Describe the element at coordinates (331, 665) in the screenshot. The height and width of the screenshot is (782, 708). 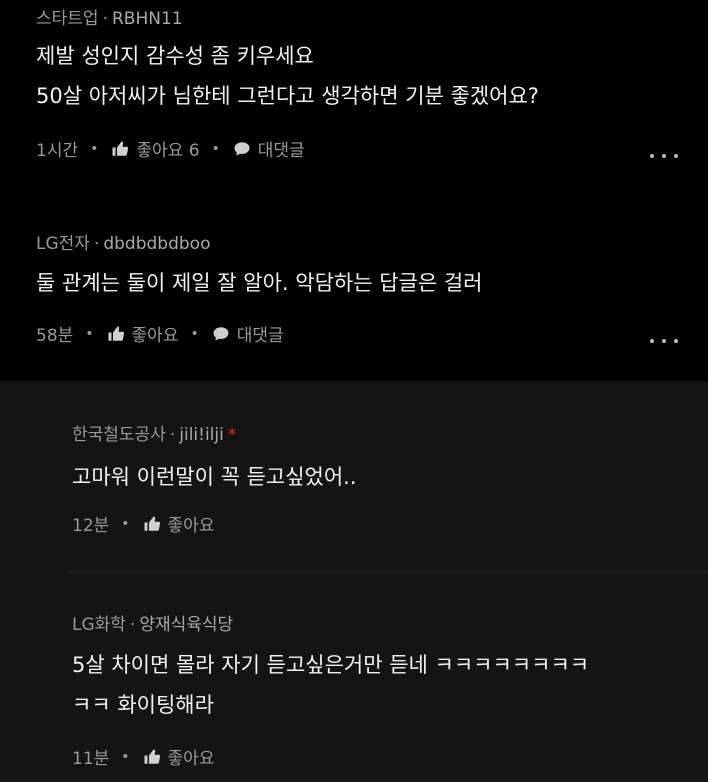
I see `comment-line: 5살 차이면 몰라 자기 듣고싶은거만 듣네 ㅋㅋㅋㅋㅋㅋㅋㅋ` at that location.